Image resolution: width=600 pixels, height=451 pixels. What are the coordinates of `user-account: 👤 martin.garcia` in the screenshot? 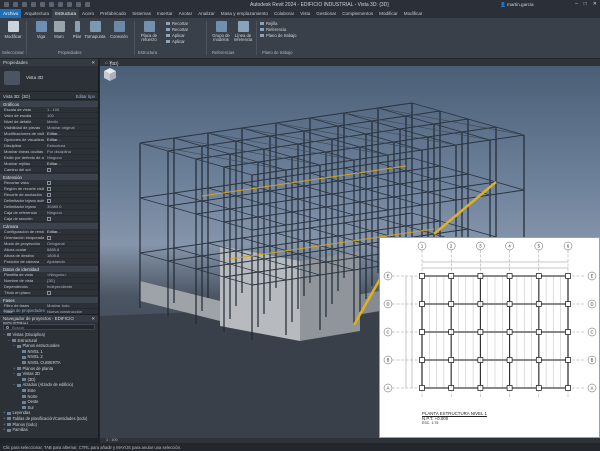 It's located at (517, 5).